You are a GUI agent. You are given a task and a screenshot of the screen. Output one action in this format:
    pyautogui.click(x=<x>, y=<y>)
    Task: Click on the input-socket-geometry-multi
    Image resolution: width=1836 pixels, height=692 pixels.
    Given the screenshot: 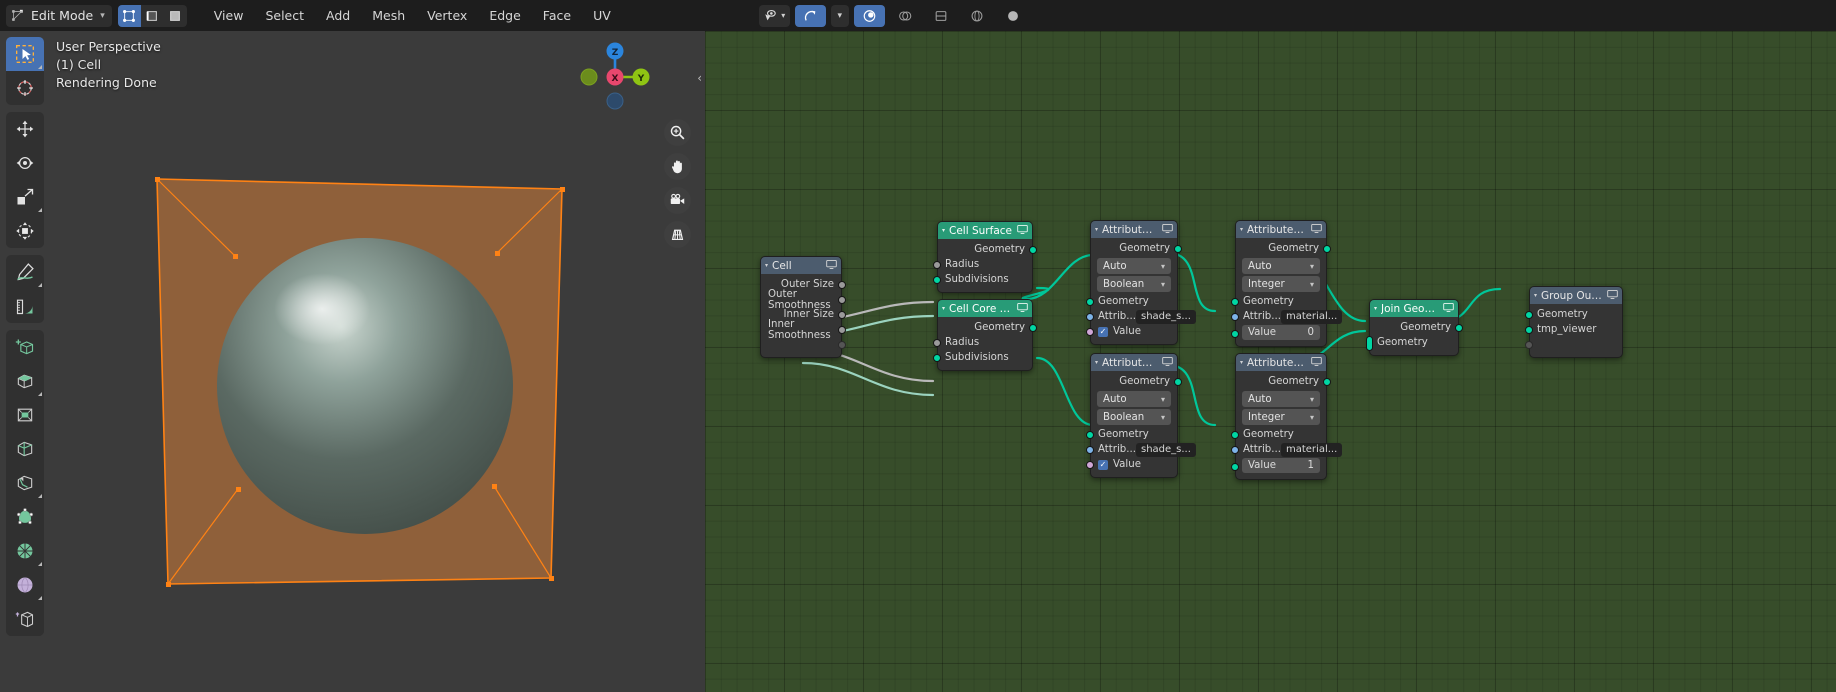 What is the action you would take?
    pyautogui.click(x=1369, y=343)
    